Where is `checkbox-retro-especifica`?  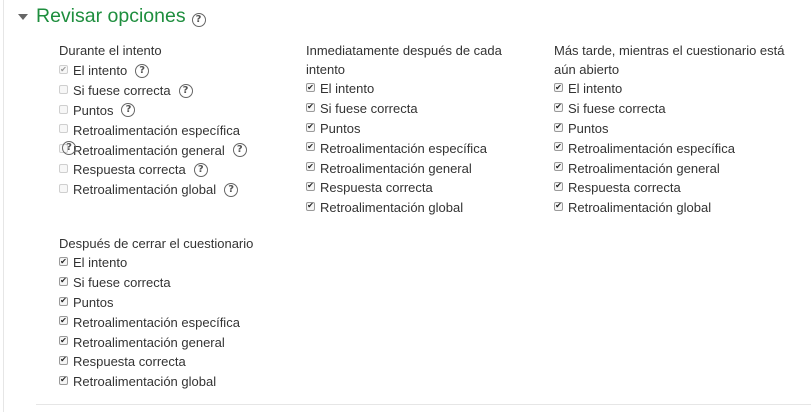 checkbox-retro-especifica is located at coordinates (63, 129).